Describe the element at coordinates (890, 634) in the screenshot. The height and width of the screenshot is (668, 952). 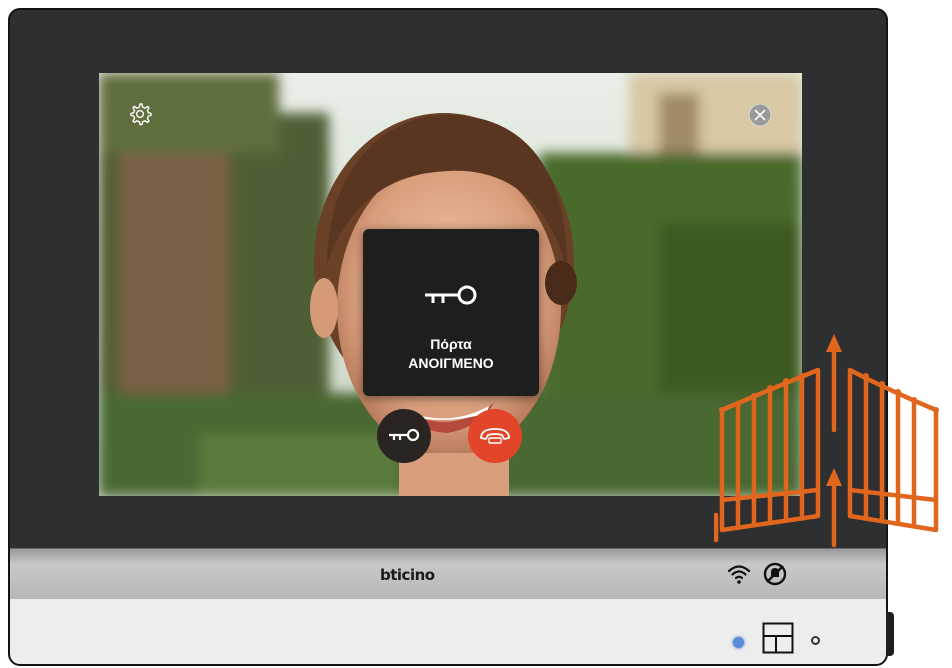
I see `side-tab` at that location.